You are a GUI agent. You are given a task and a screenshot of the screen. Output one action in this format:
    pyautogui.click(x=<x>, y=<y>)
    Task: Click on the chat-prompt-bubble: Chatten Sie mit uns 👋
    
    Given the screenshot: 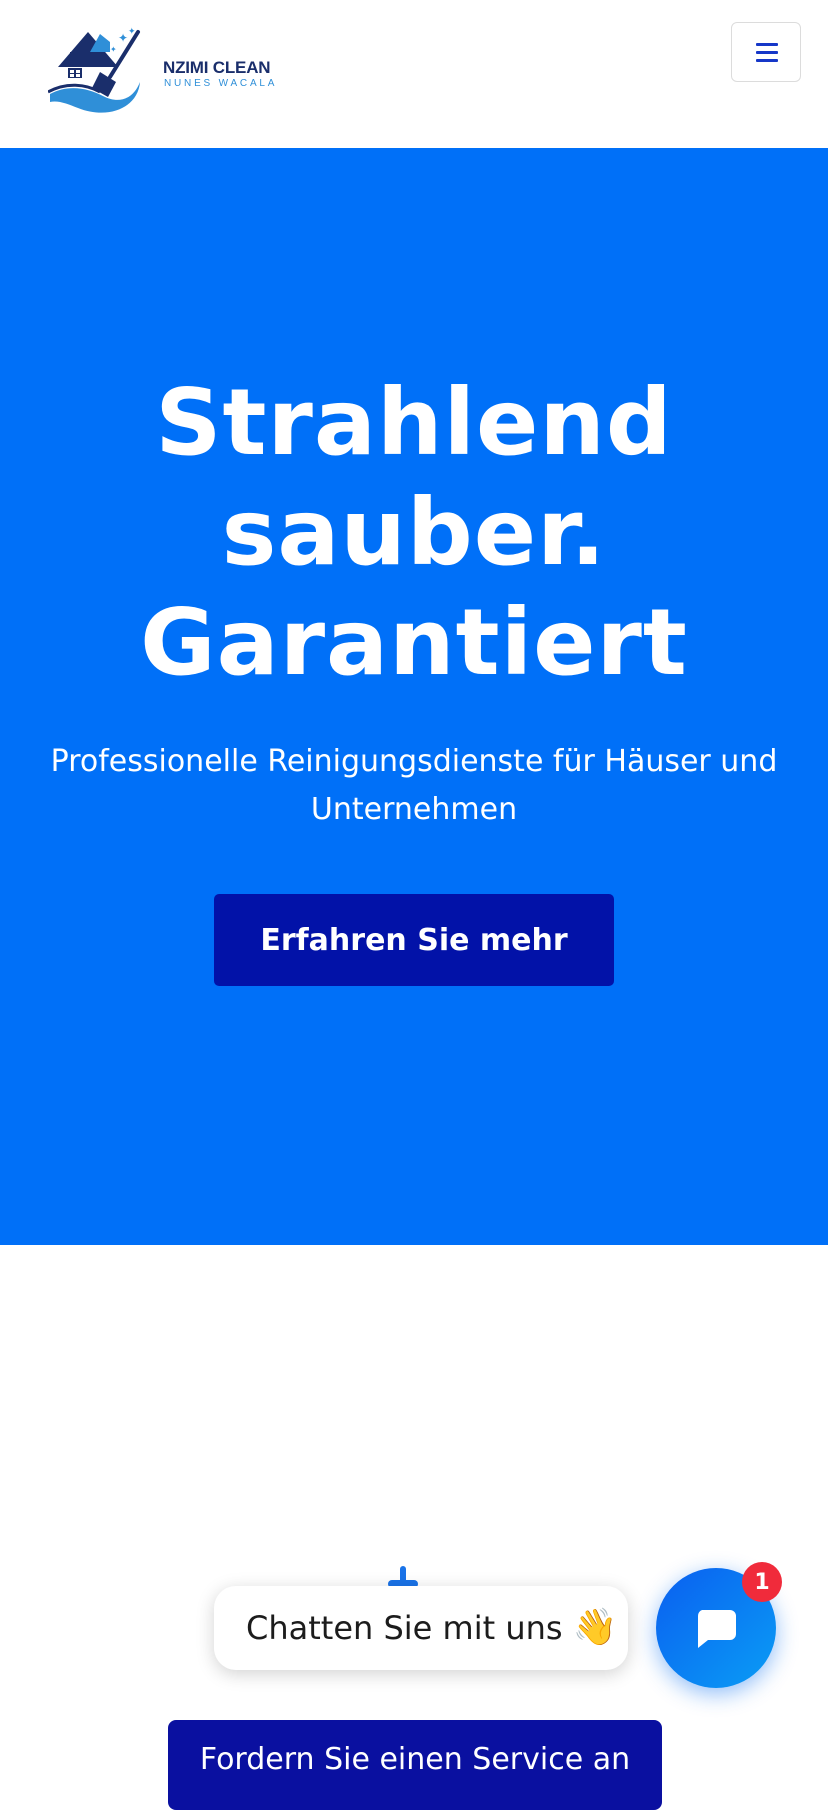 What is the action you would take?
    pyautogui.click(x=421, y=1628)
    